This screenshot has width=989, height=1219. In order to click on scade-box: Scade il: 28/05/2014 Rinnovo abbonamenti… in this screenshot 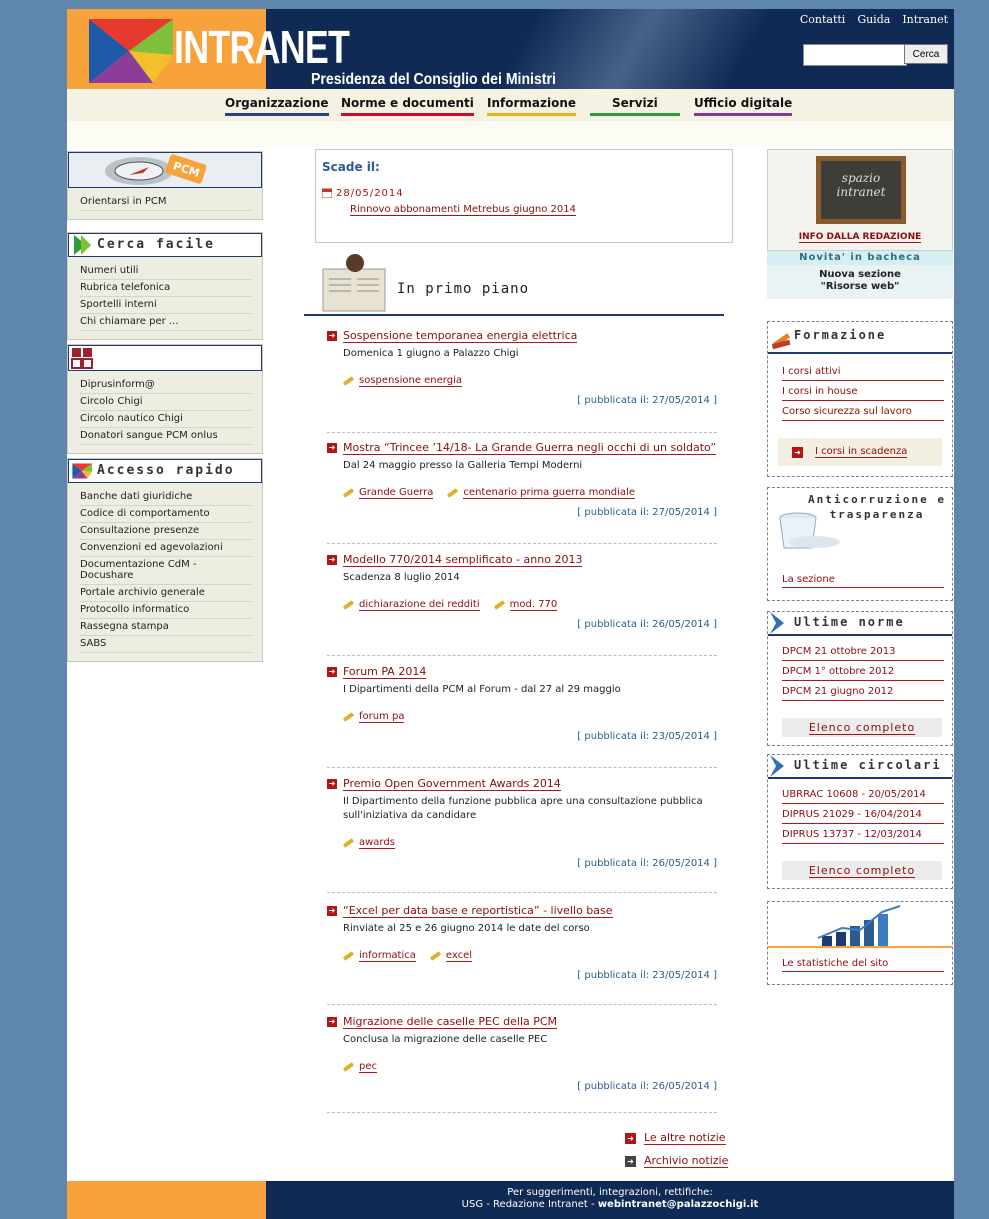, I will do `click(524, 196)`.